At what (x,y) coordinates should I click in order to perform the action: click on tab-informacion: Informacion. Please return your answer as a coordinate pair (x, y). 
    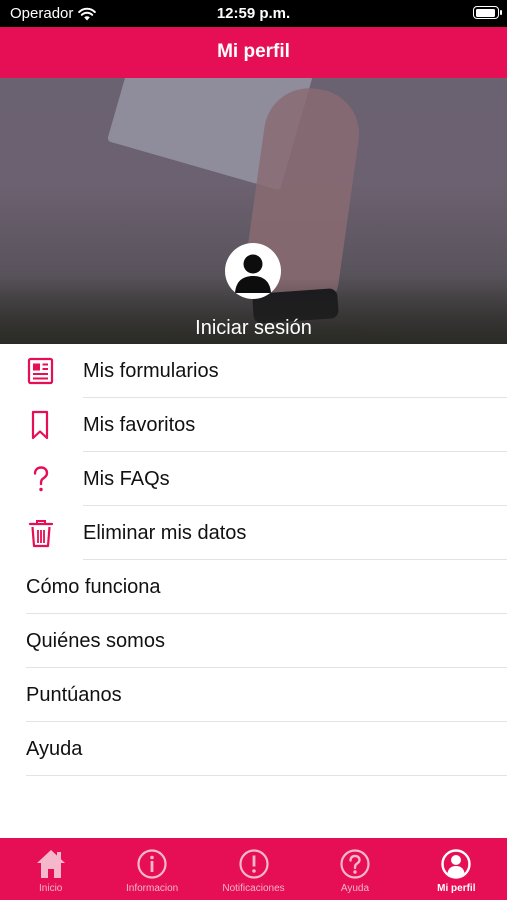
    Looking at the image, I should click on (151, 869).